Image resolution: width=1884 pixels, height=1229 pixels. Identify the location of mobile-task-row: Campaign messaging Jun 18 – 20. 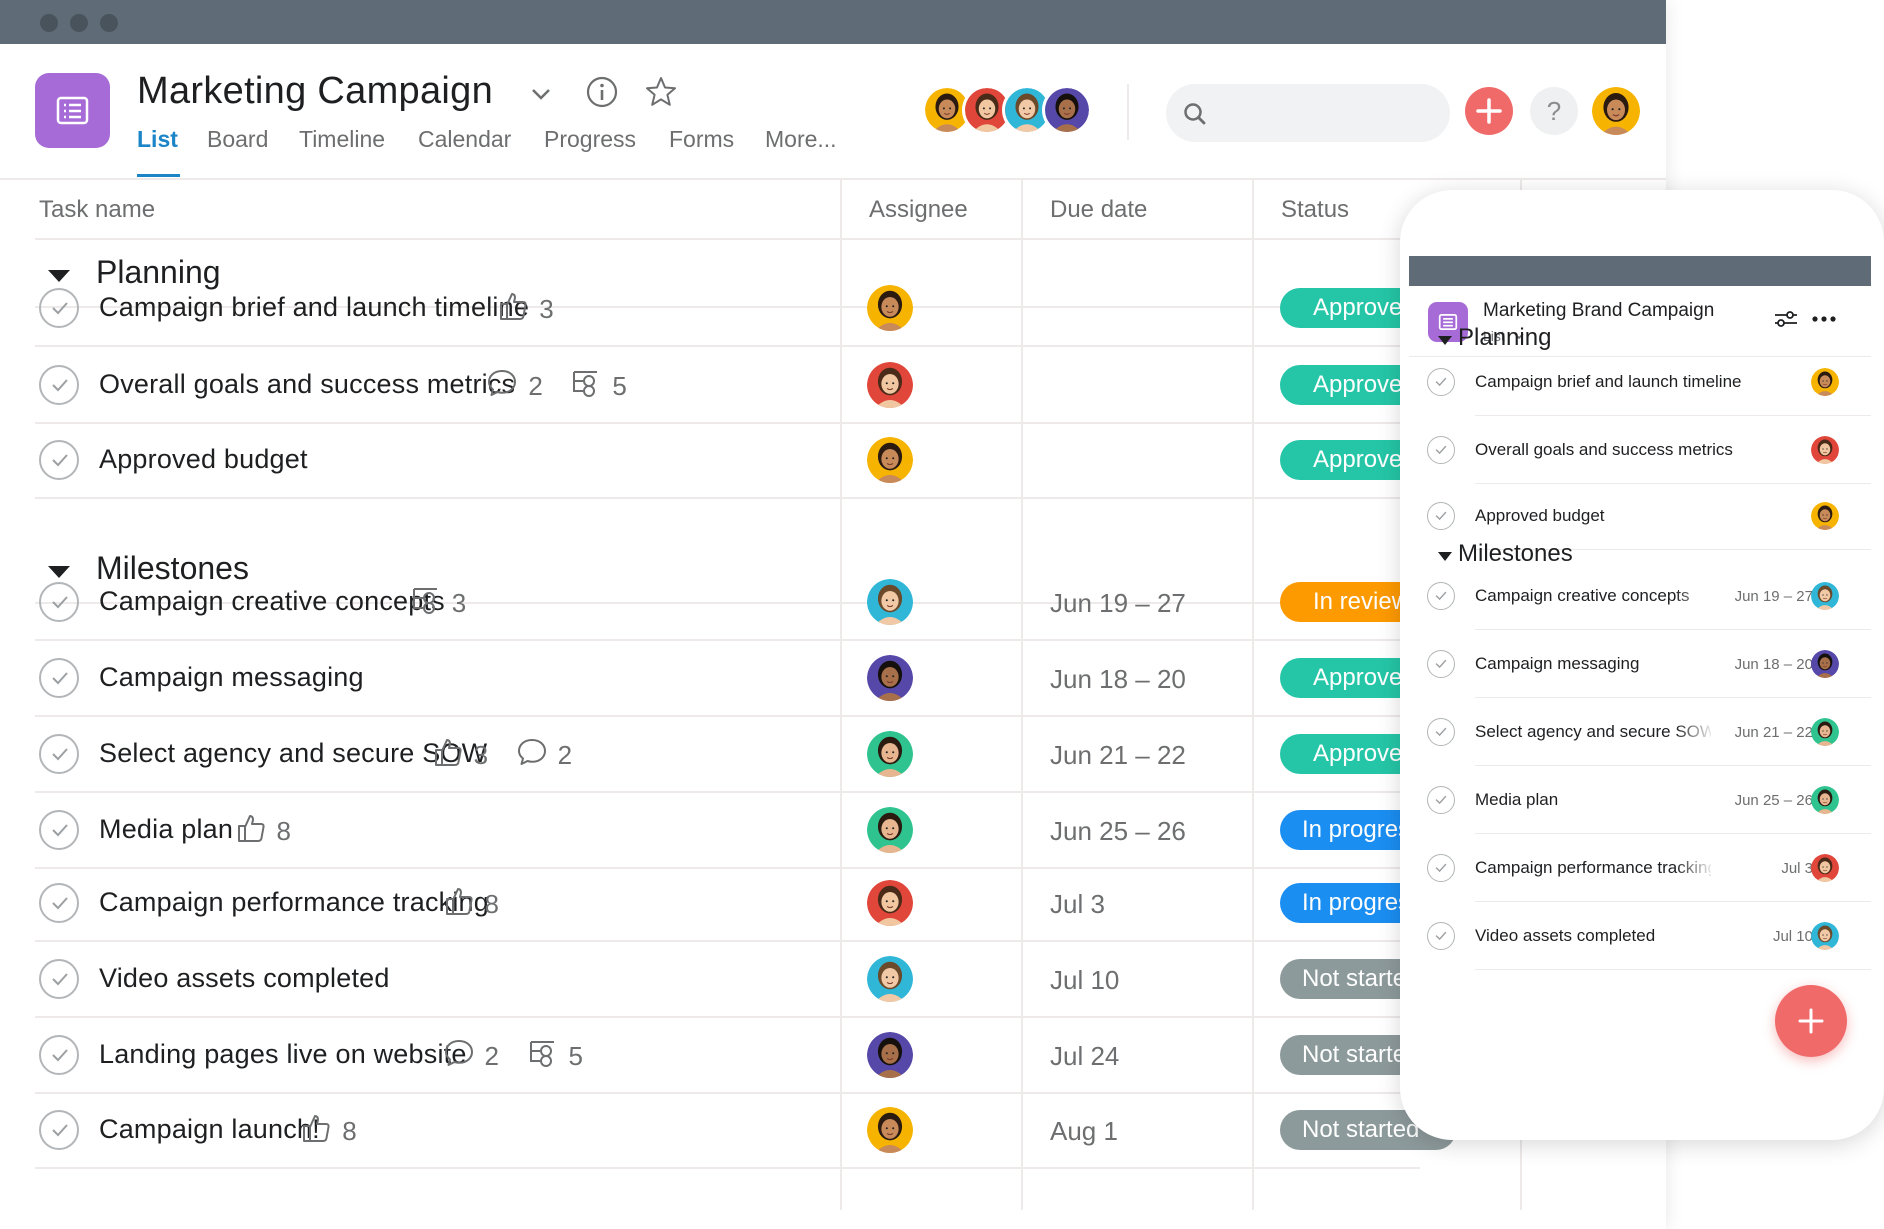
(1640, 664).